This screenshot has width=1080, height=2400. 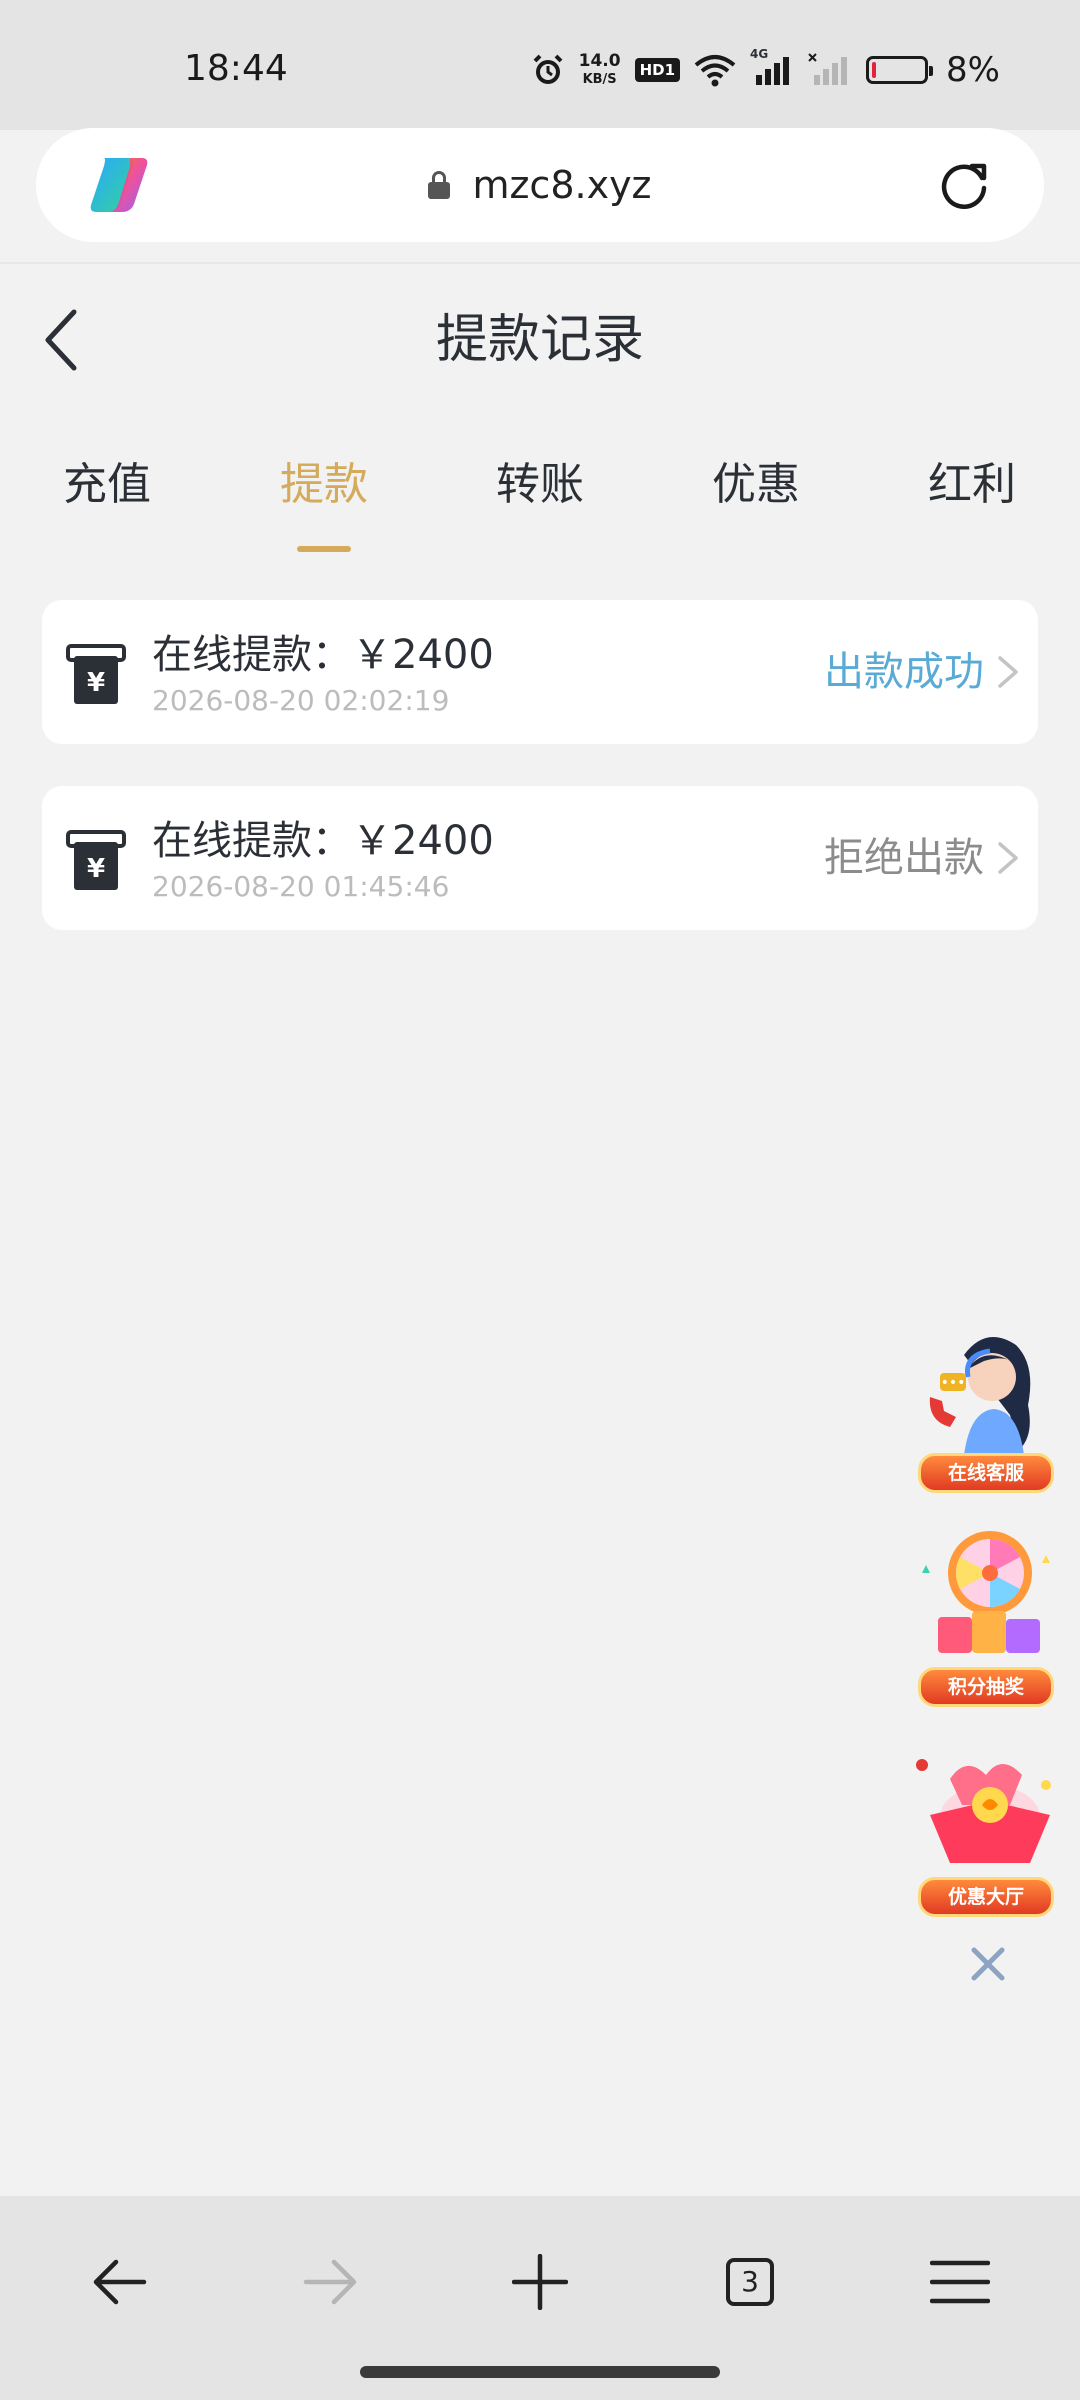 What do you see at coordinates (301, 700) in the screenshot?
I see `record-time: 2026-08-20 02:02:19` at bounding box center [301, 700].